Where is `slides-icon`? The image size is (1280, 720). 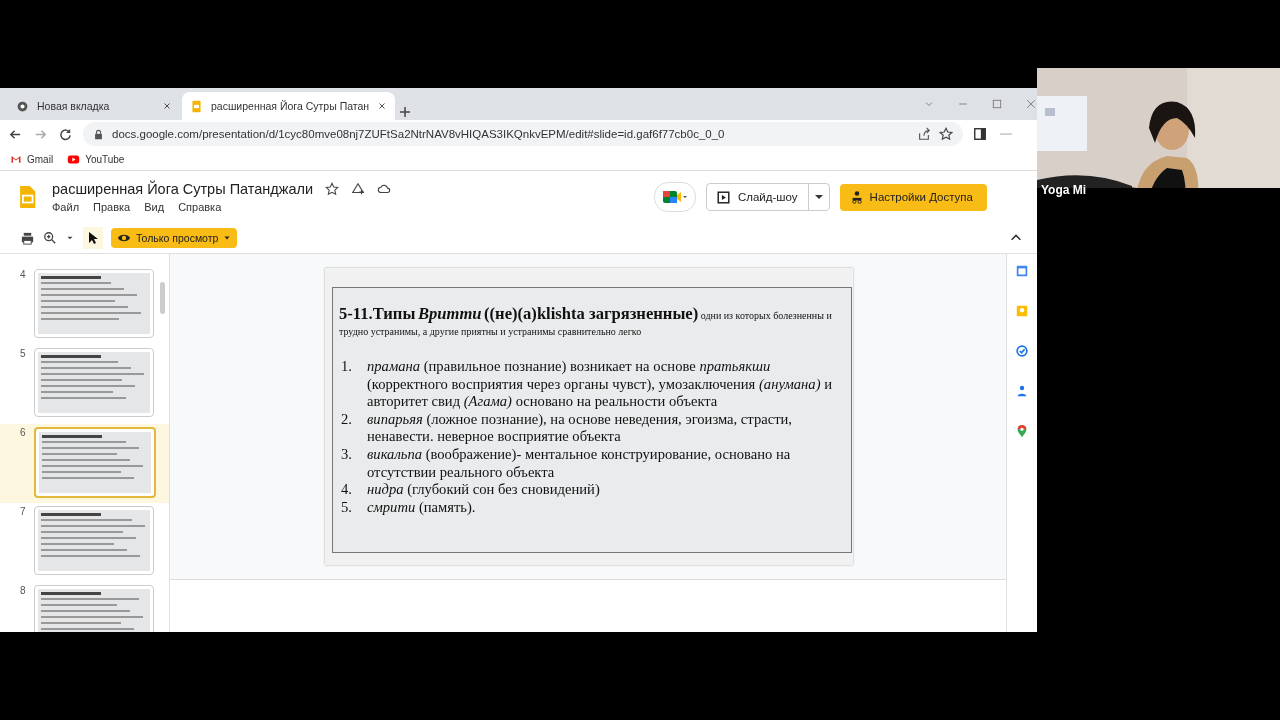
slides-icon is located at coordinates (196, 106).